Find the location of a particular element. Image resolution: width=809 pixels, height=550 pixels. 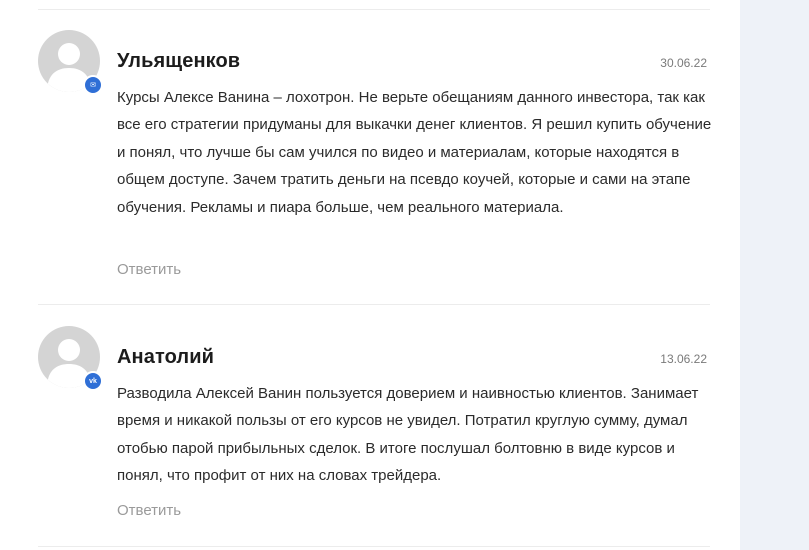

mail-icon: ✉ is located at coordinates (93, 85).